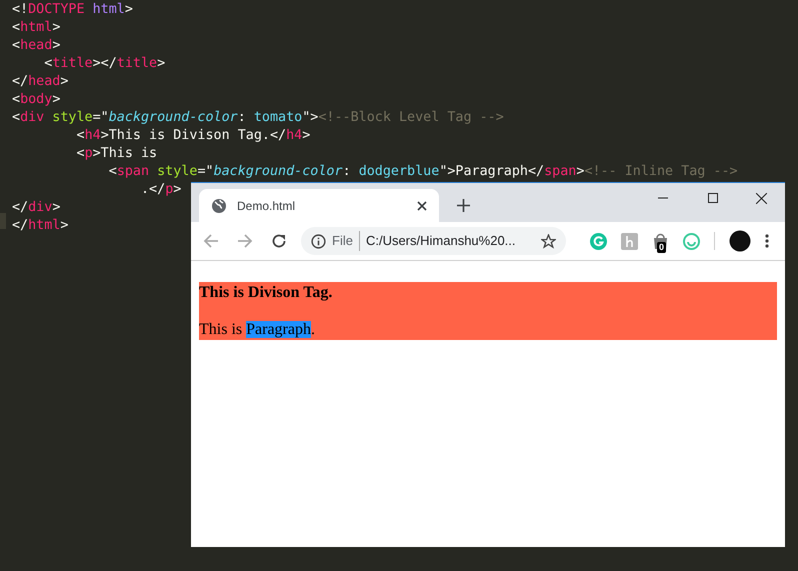  I want to click on menu-icon, so click(767, 241).